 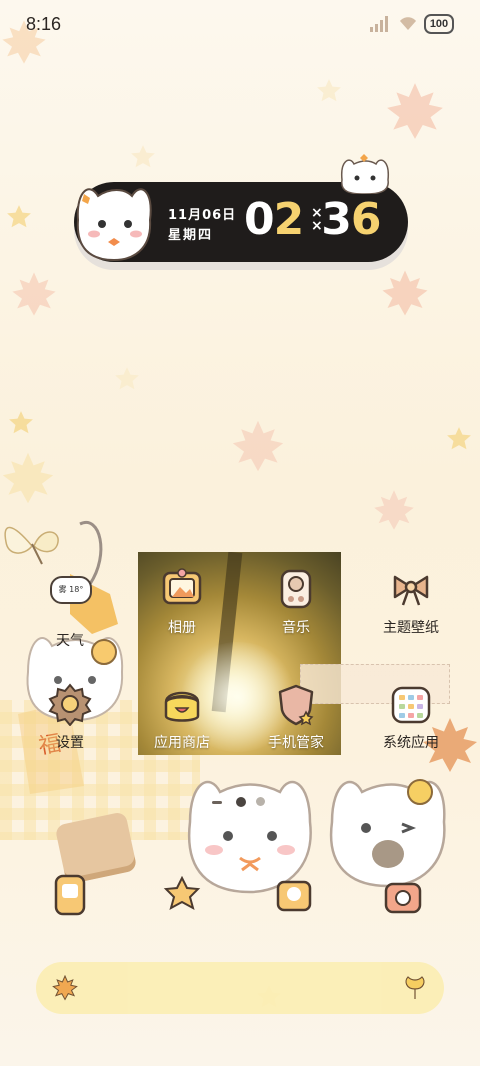 I want to click on clock-hour-tens: 0, so click(x=259, y=219).